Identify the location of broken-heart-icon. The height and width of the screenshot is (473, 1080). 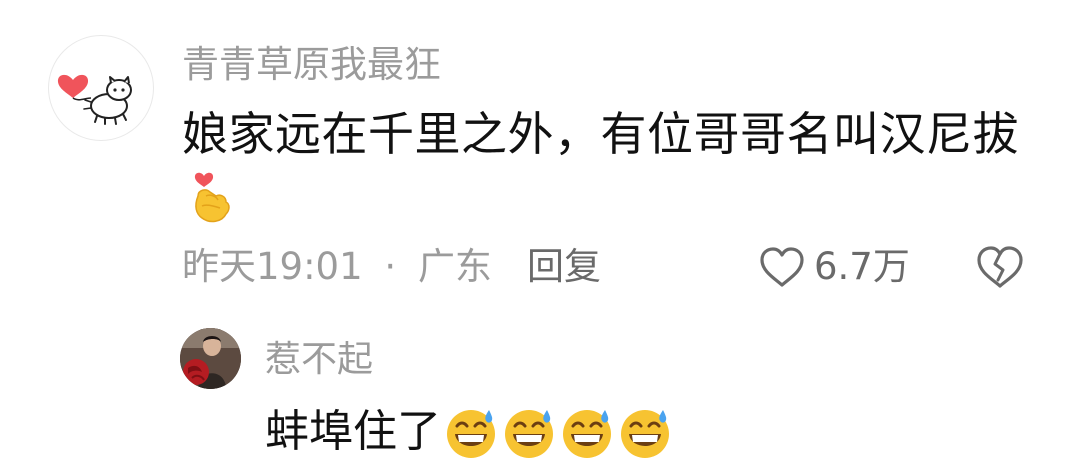
(1000, 267).